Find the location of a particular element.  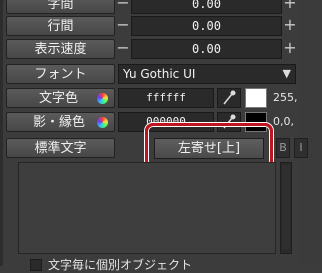

eyedropper-icon is located at coordinates (229, 97).